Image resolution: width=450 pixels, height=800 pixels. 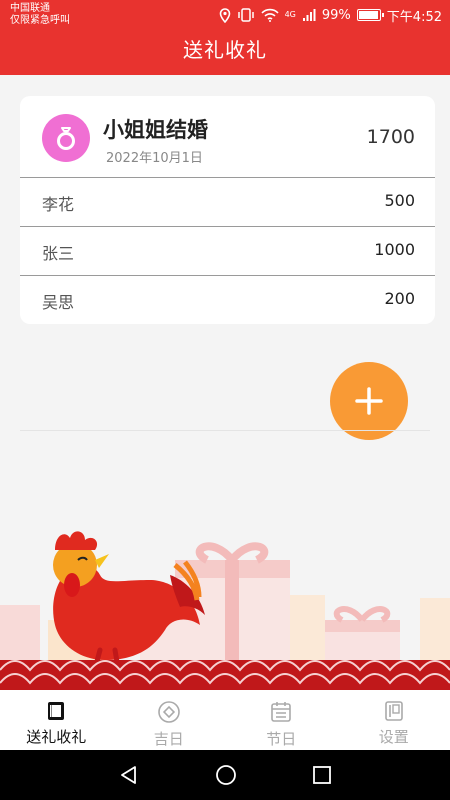 I want to click on giver-name: 吴思, so click(x=58, y=302).